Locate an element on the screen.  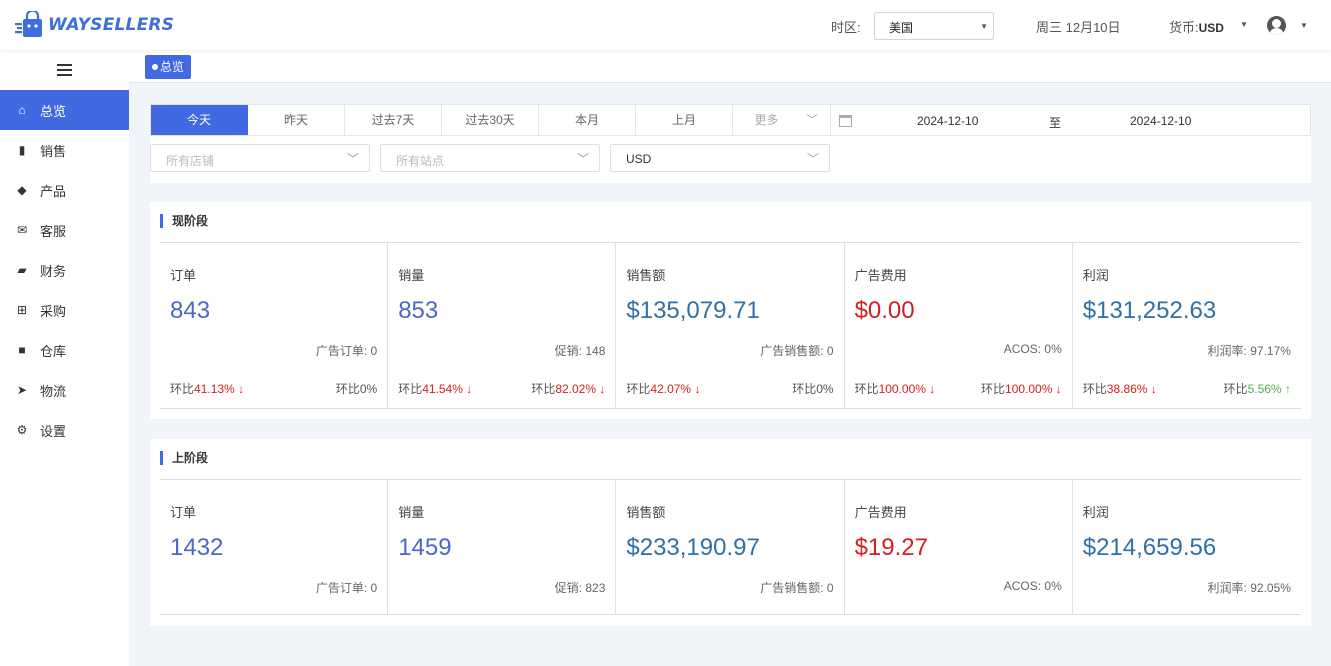
card-value: $135,079.71 is located at coordinates (693, 310).